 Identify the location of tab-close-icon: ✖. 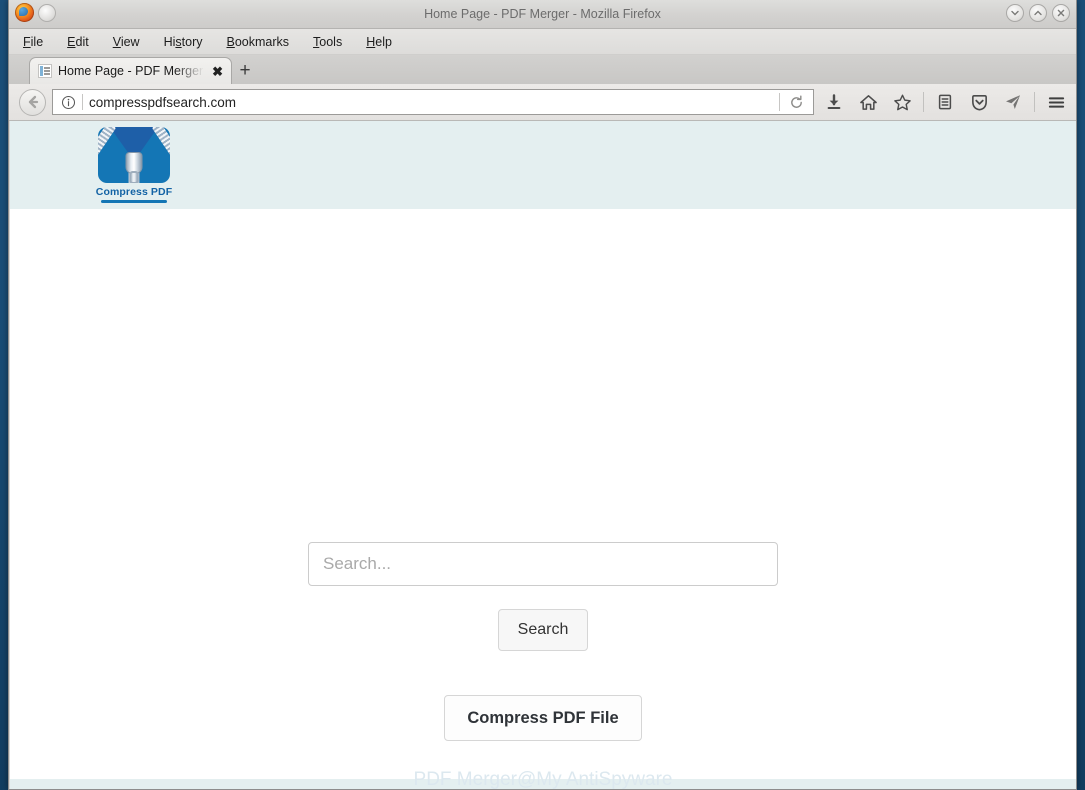
(217, 71).